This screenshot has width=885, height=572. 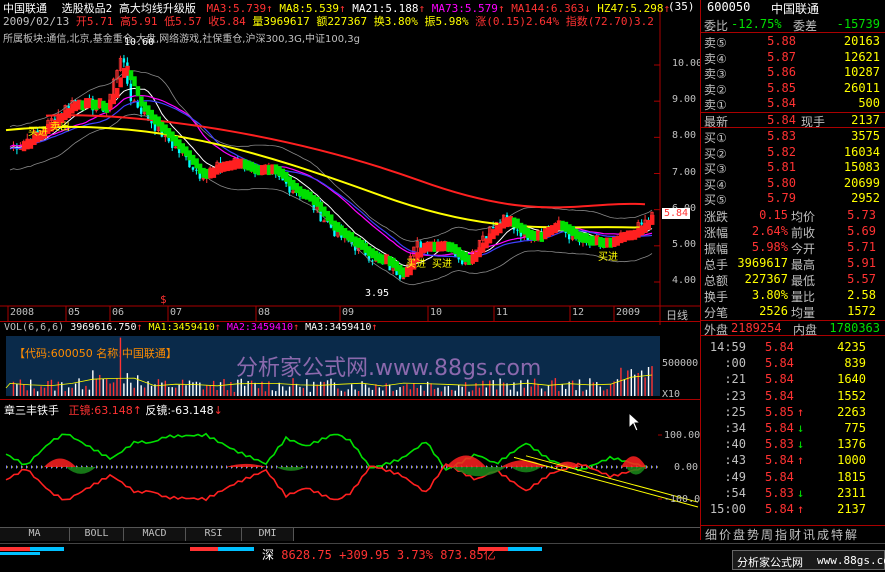 What do you see at coordinates (716, 122) in the screenshot?
I see `latest-label: 最新` at bounding box center [716, 122].